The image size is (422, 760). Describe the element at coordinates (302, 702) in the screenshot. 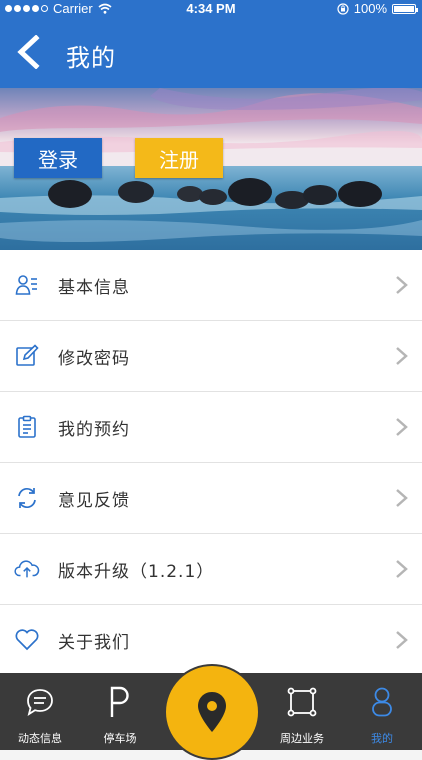

I see `square-nodes-icon` at that location.